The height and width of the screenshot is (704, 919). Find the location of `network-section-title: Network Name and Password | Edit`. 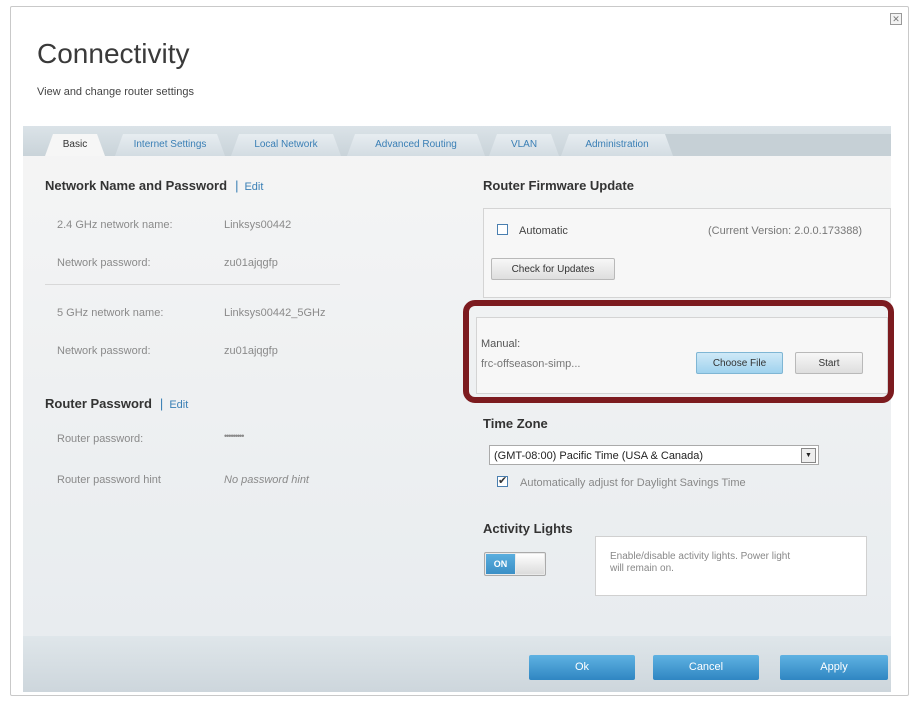

network-section-title: Network Name and Password | Edit is located at coordinates (154, 185).